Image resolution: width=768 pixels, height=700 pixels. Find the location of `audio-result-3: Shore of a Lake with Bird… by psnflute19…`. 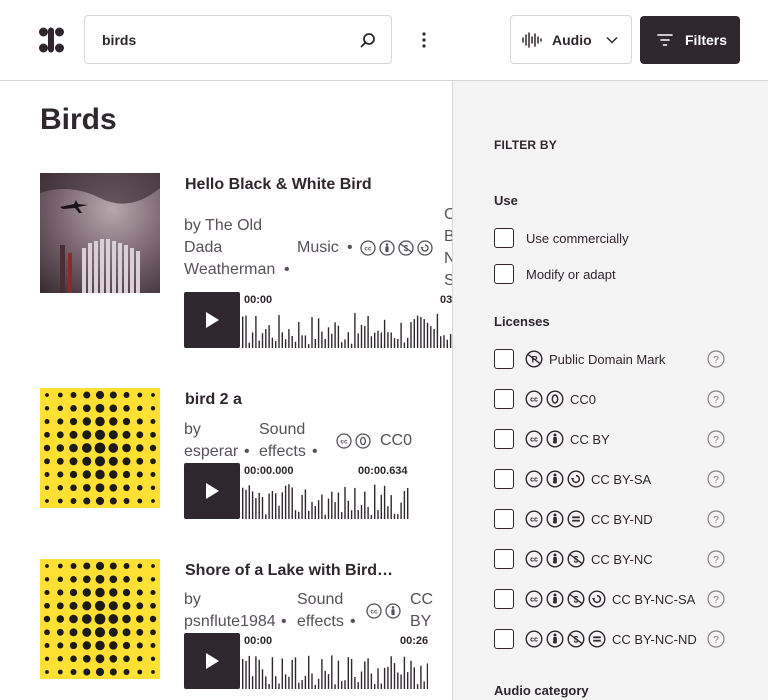

audio-result-3: Shore of a Lake with Bird… by psnflute19… is located at coordinates (246, 629).